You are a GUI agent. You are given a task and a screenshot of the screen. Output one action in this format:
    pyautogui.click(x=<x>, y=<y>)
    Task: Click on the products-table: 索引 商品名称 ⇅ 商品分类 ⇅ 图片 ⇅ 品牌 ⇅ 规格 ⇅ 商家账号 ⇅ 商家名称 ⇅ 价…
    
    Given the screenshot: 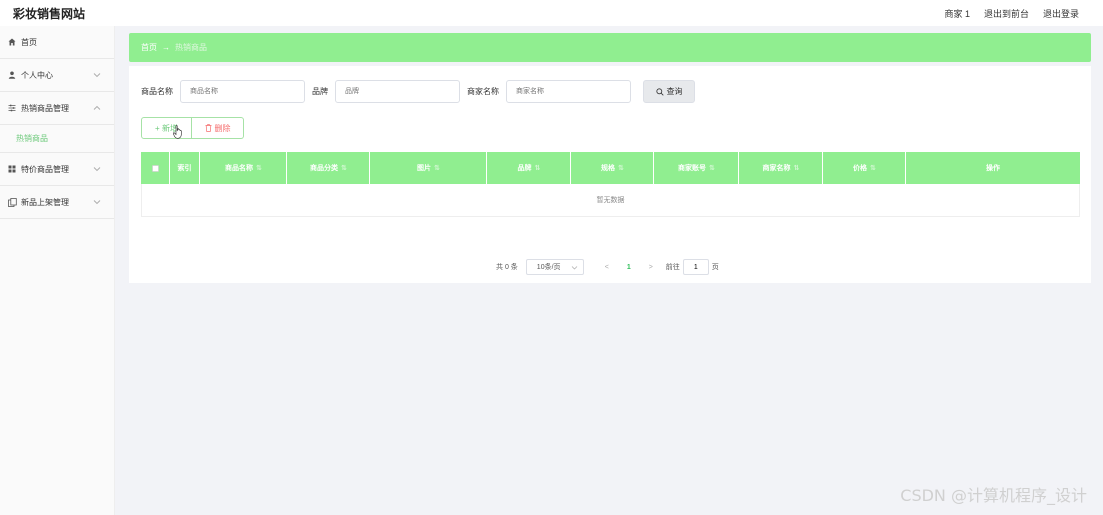 What is the action you would take?
    pyautogui.click(x=610, y=184)
    